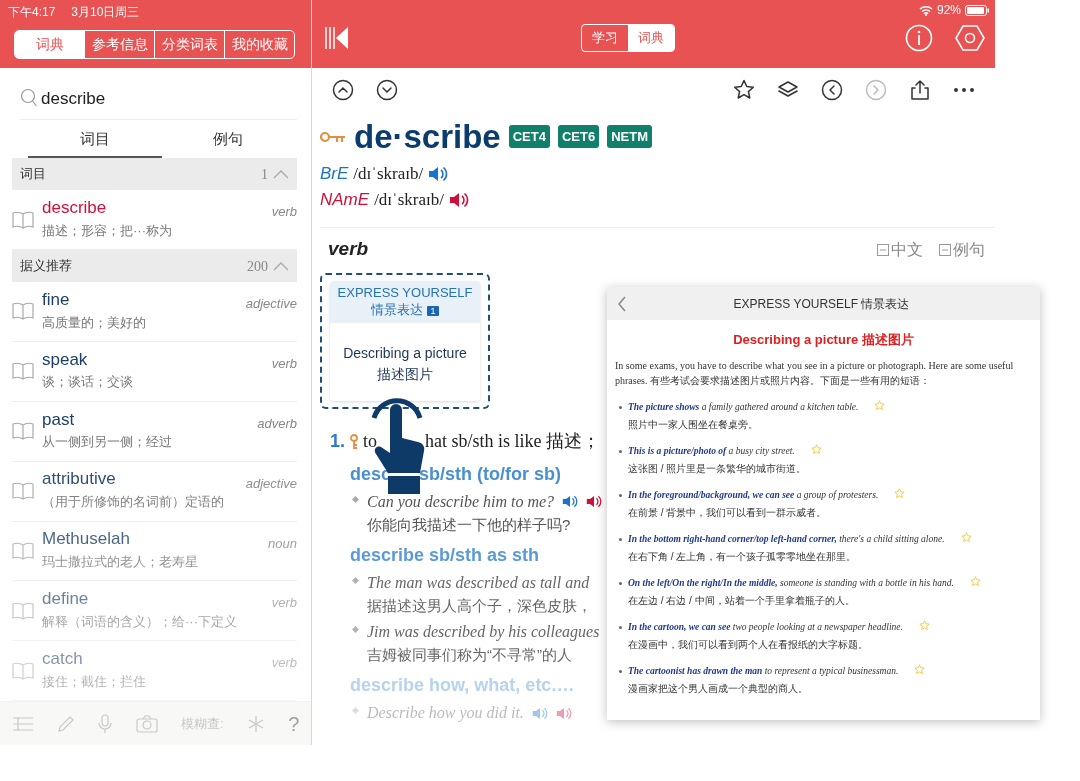  What do you see at coordinates (427, 136) in the screenshot?
I see `headword: de·scribe` at bounding box center [427, 136].